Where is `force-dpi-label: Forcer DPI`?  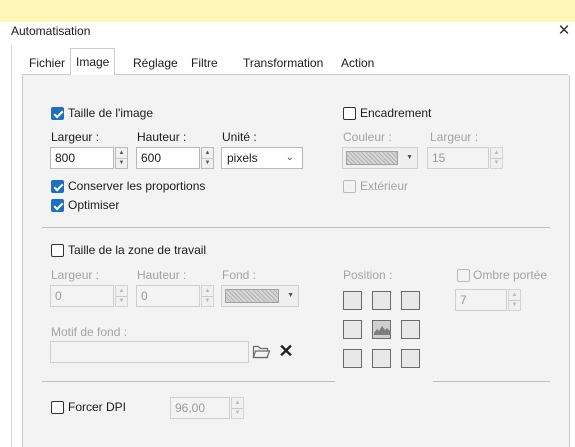
force-dpi-label: Forcer DPI is located at coordinates (97, 407).